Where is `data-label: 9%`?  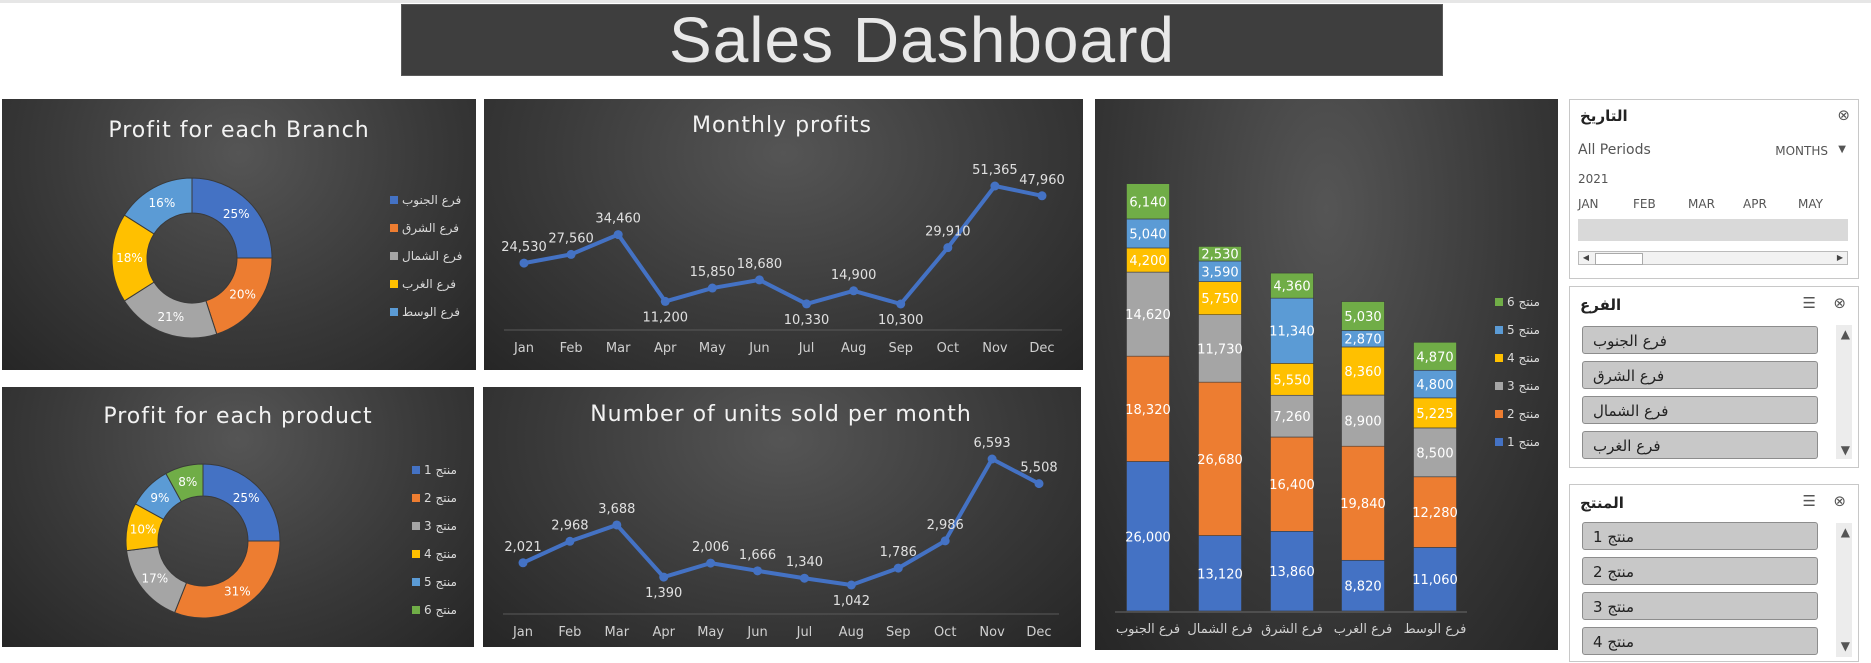 data-label: 9% is located at coordinates (159, 498).